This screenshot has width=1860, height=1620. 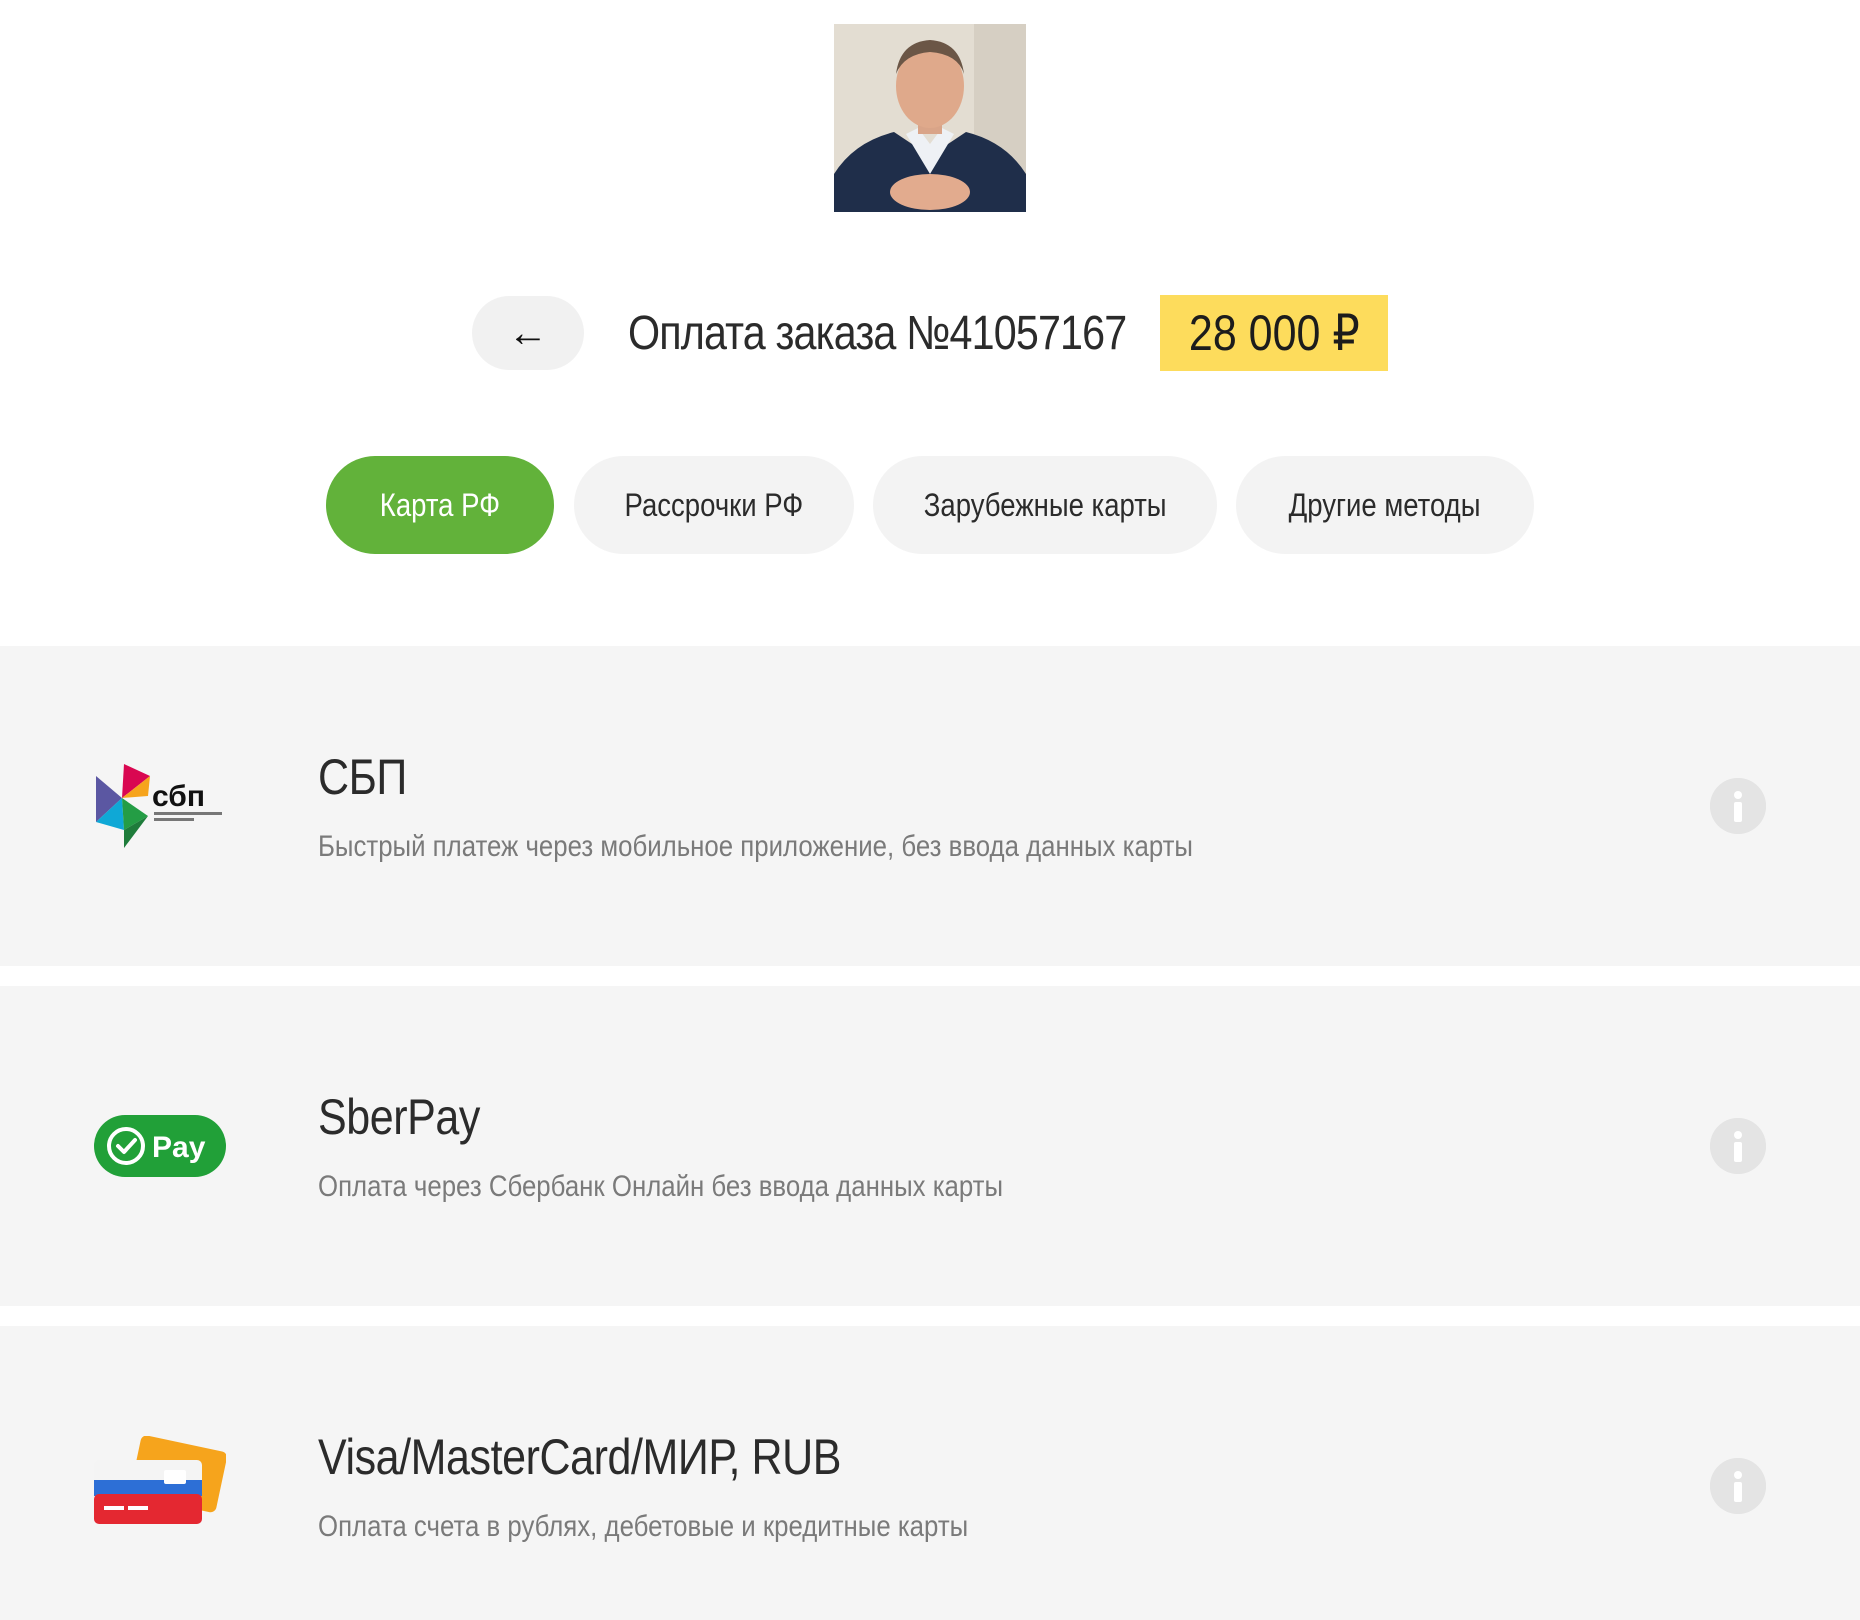 I want to click on tab-card-rf: Карта РФ, so click(x=440, y=505).